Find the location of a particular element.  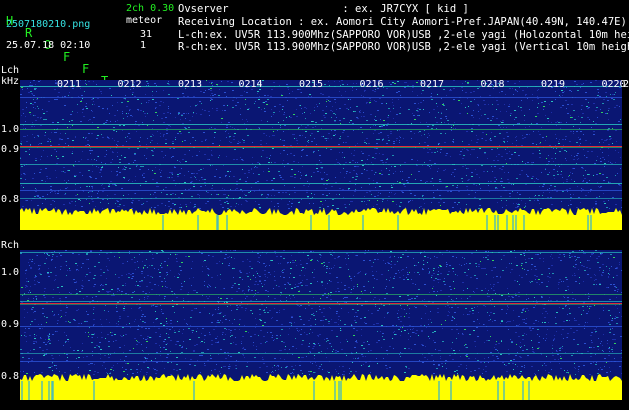

rch-ytick: 0.8 is located at coordinates (10, 376).